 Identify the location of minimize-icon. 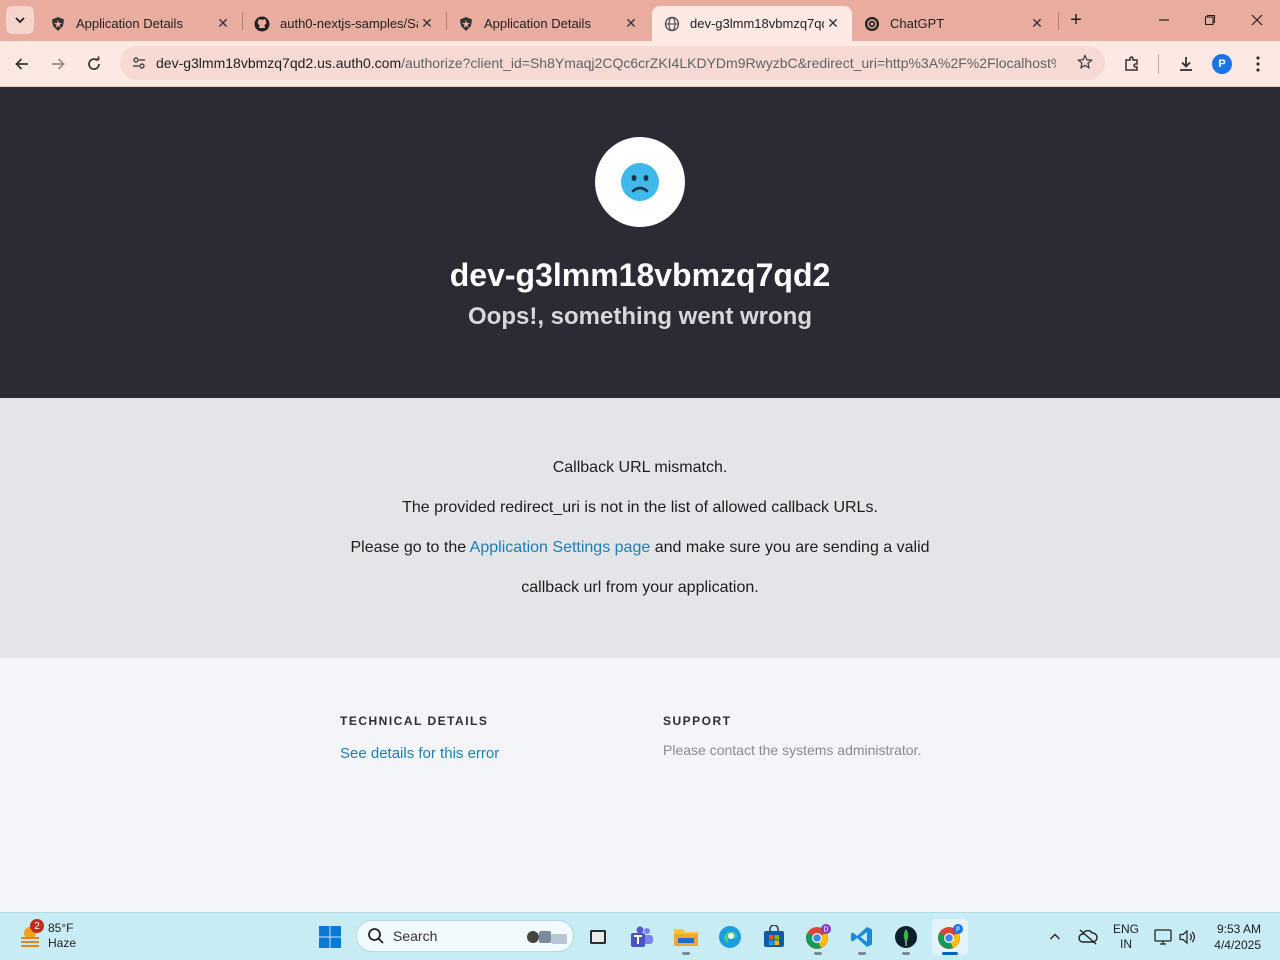
(1164, 20).